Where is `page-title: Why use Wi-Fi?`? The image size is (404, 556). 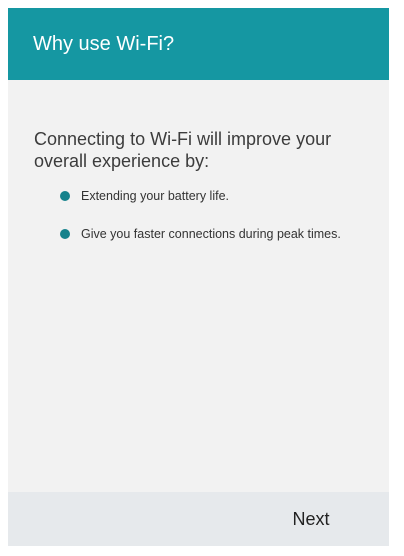 page-title: Why use Wi-Fi? is located at coordinates (104, 43).